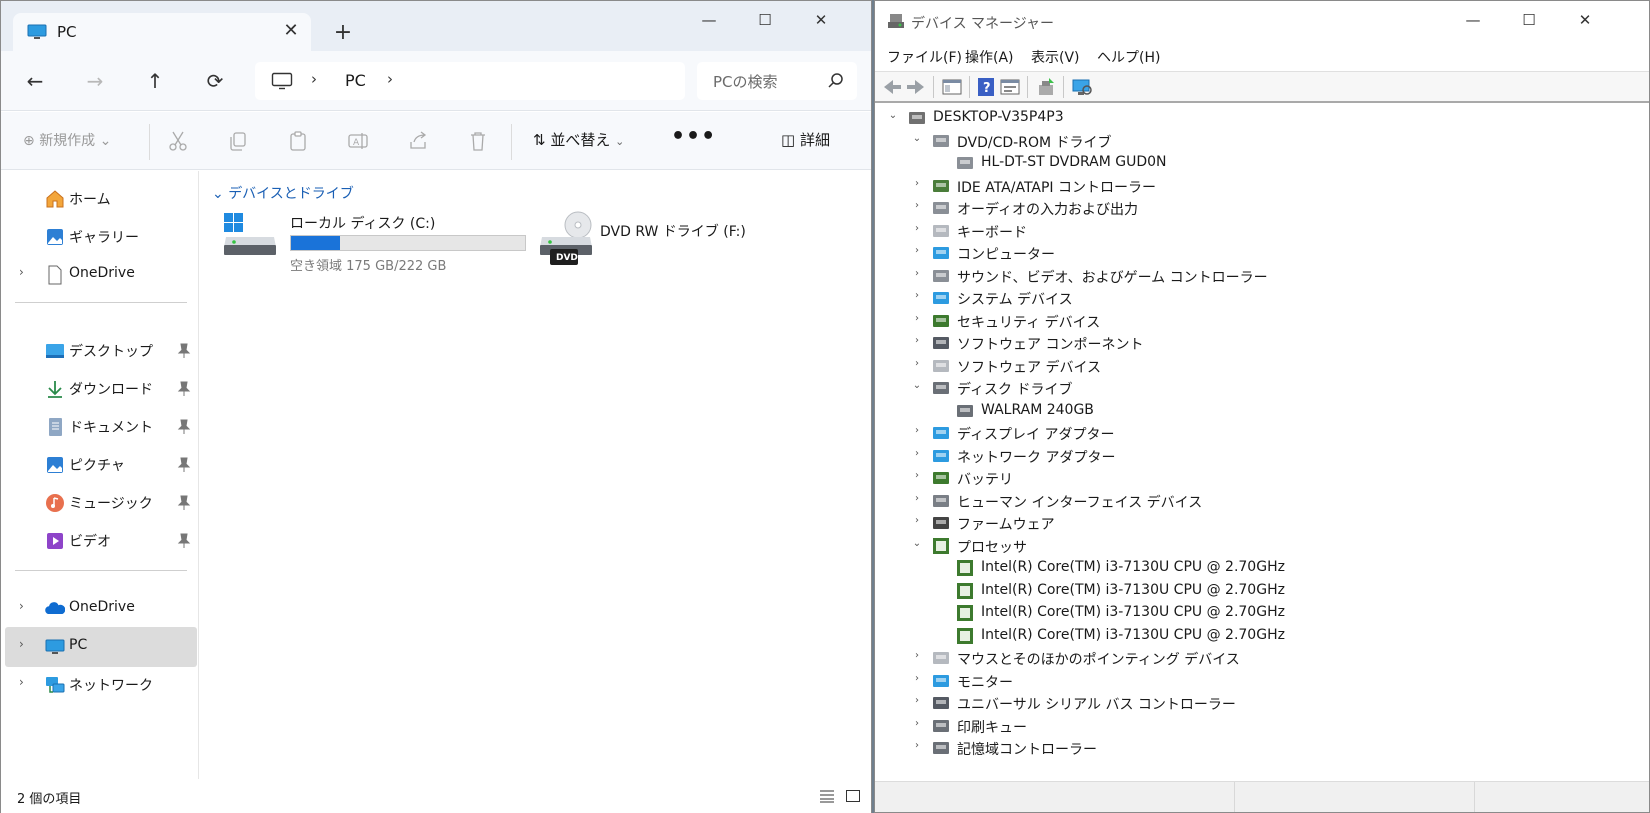 The height and width of the screenshot is (813, 1650). I want to click on tree-category: › サウンド、ビデオ、およびゲーム コントローラー, so click(1211, 276).